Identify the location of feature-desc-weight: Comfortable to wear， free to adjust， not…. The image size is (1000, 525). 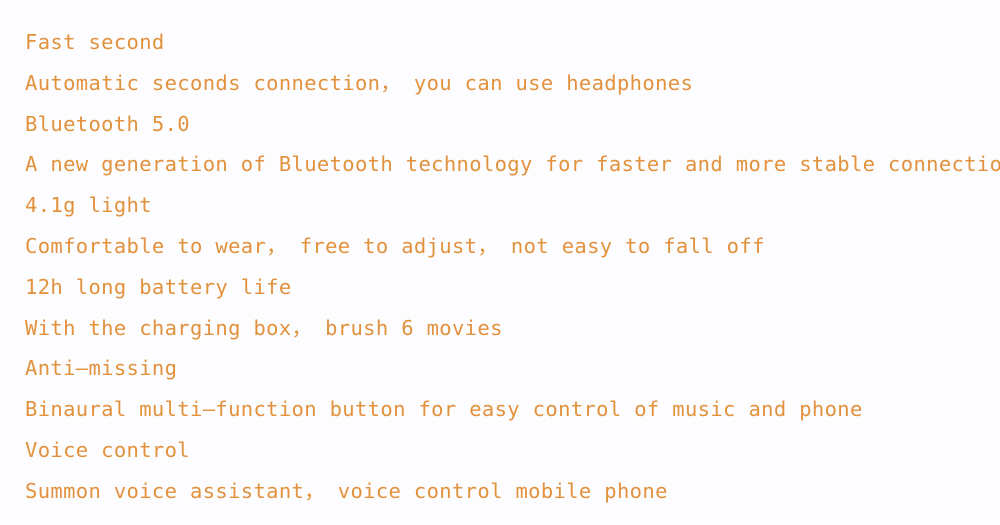
(395, 245).